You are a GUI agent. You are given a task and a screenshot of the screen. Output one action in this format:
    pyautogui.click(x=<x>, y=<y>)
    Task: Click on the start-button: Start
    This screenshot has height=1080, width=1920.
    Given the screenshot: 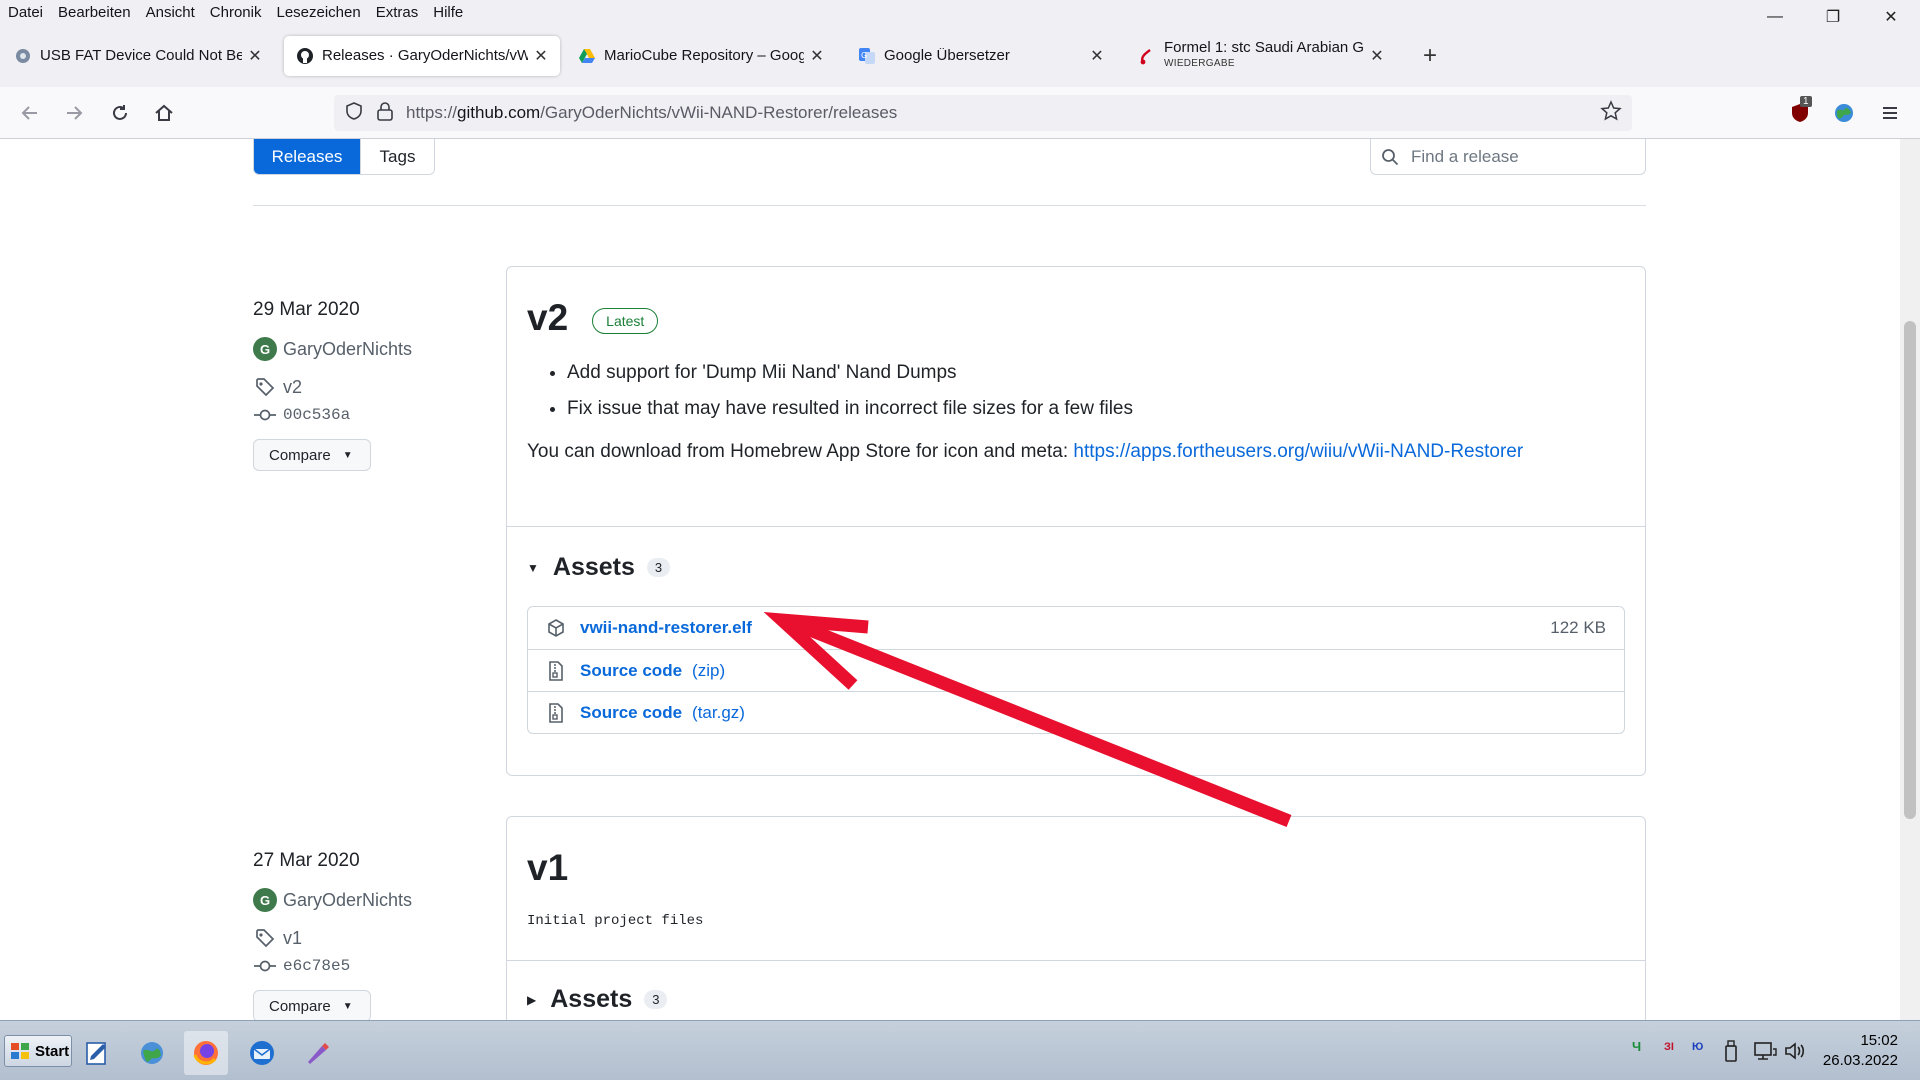 What is the action you would take?
    pyautogui.click(x=38, y=1051)
    